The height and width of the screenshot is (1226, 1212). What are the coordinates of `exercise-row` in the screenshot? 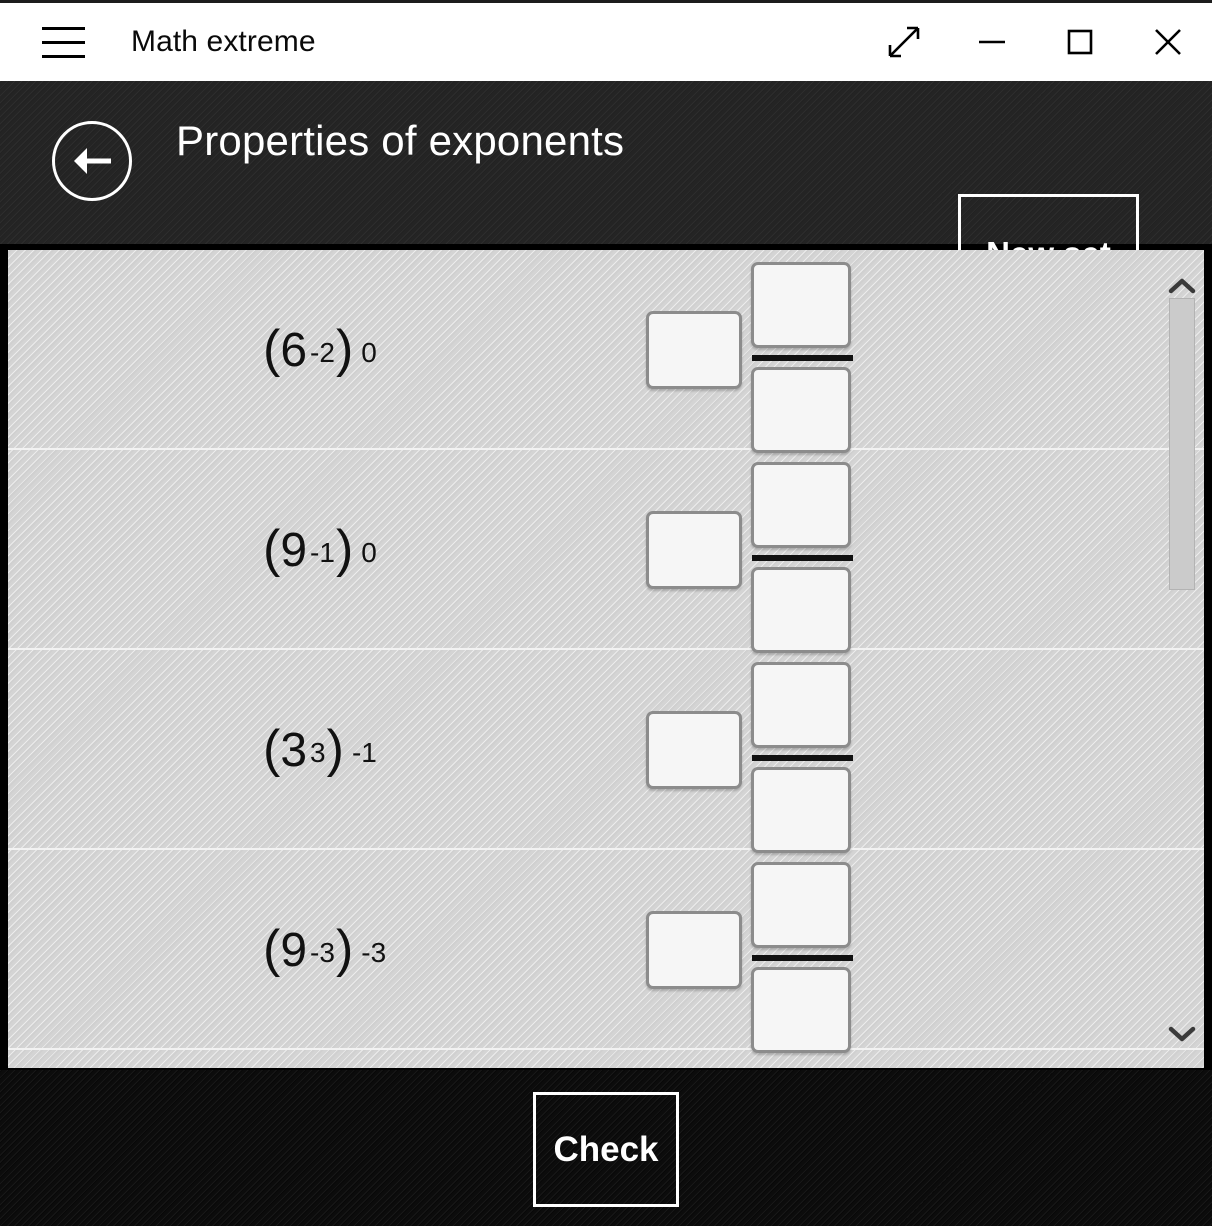 It's located at (606, 1059).